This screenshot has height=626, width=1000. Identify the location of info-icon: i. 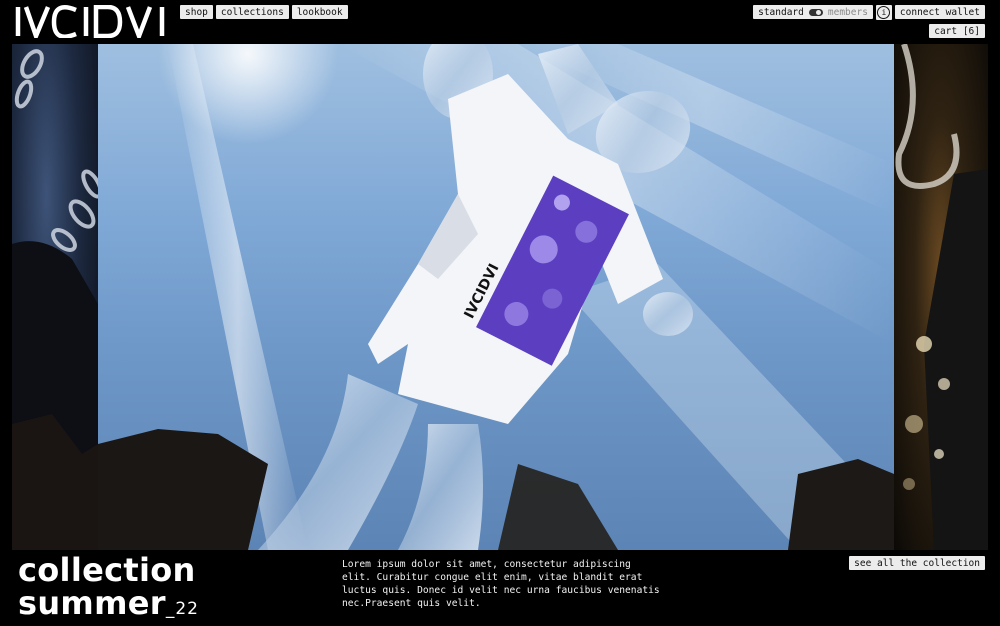
(884, 12).